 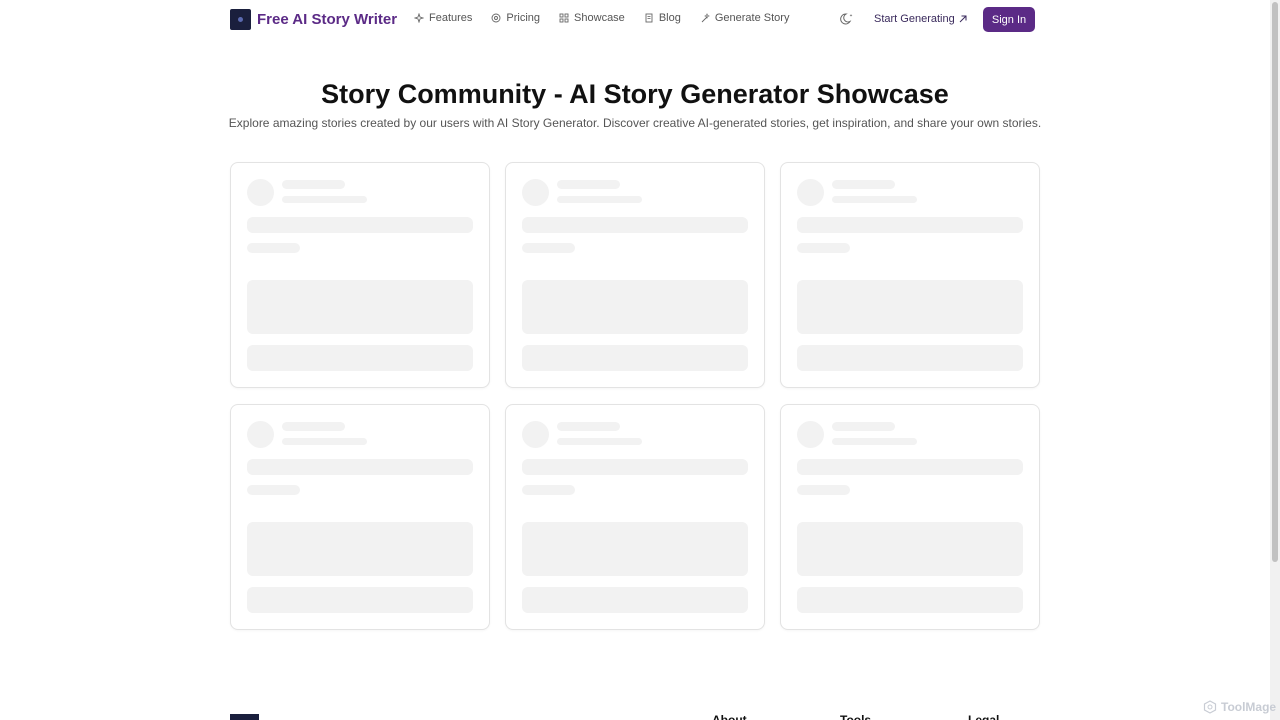 I want to click on nav-item-showcase: Showcase, so click(x=592, y=18).